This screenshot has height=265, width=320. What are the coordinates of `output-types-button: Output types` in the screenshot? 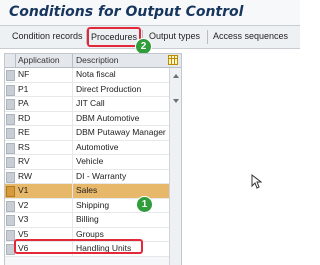 It's located at (174, 37).